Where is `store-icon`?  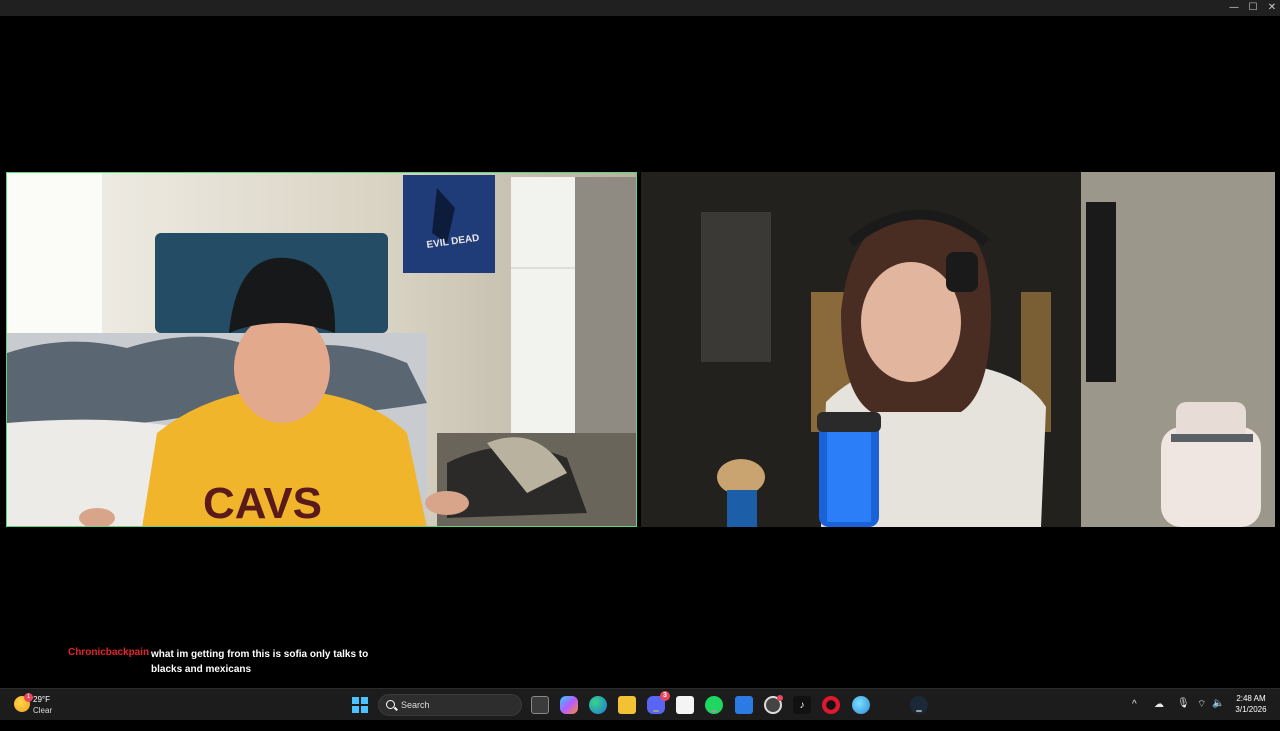
store-icon is located at coordinates (685, 705).